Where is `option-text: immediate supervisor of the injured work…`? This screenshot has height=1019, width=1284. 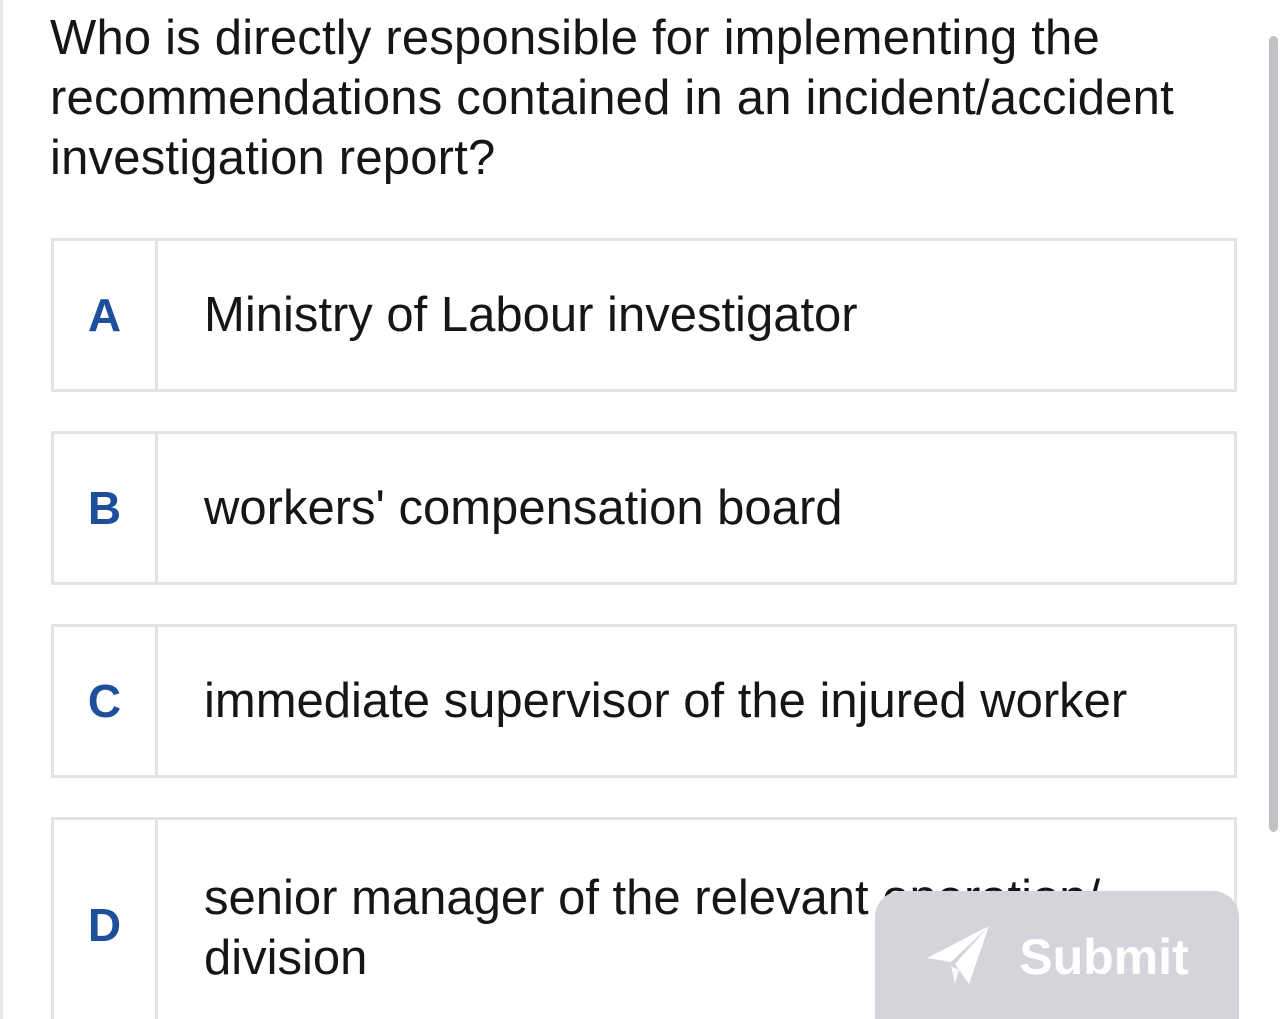
option-text: immediate supervisor of the injured work… is located at coordinates (666, 701).